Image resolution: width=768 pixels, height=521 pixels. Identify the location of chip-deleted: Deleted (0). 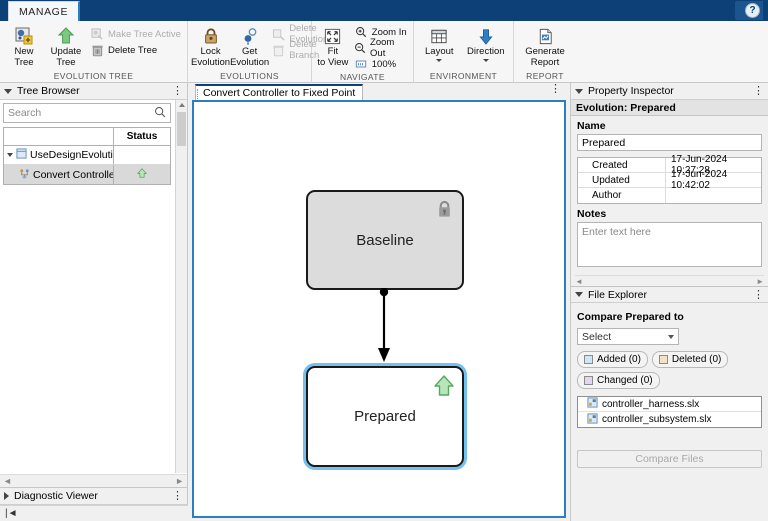
(690, 359).